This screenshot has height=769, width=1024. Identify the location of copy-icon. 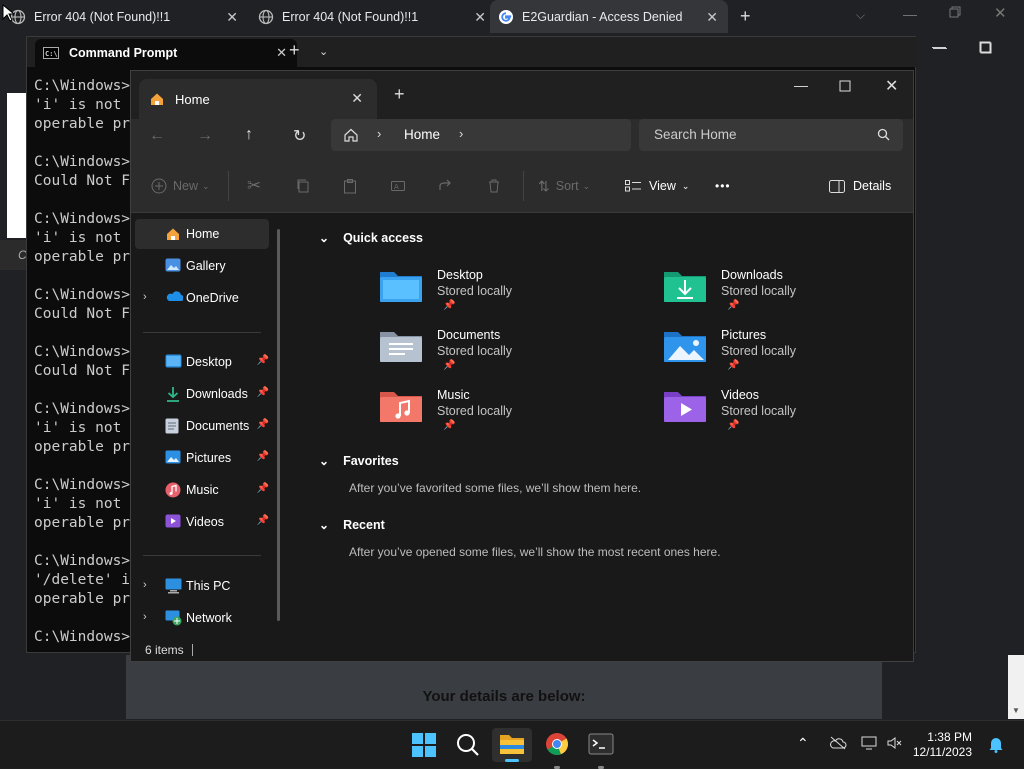
(303, 186).